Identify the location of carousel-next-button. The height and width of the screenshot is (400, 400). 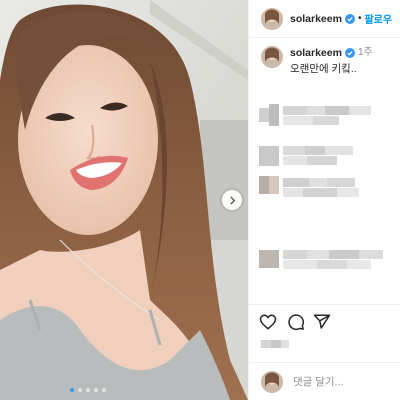
(232, 200).